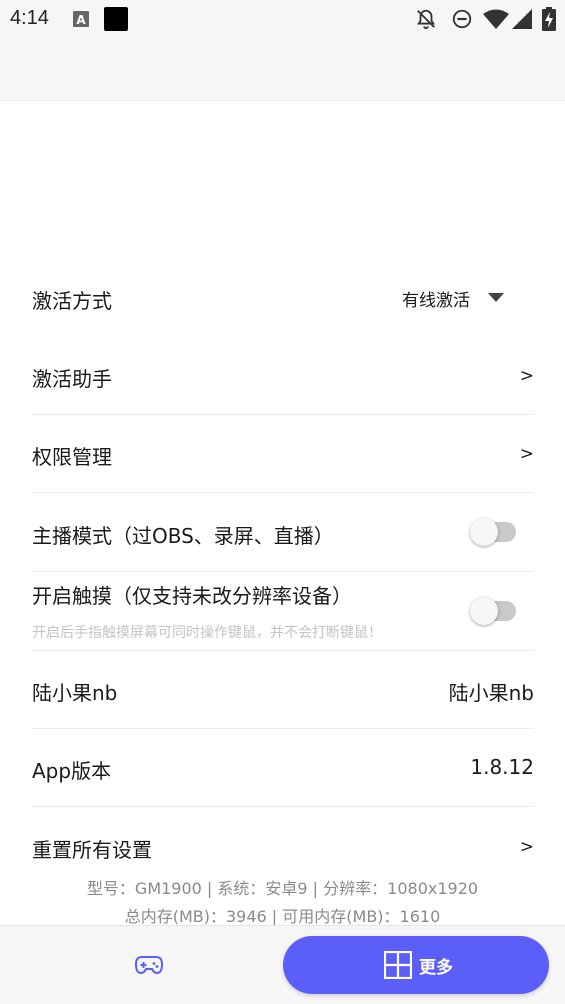 The image size is (565, 1004). Describe the element at coordinates (283, 298) in the screenshot. I see `activation-method-row: 激活方式 有线激活` at that location.